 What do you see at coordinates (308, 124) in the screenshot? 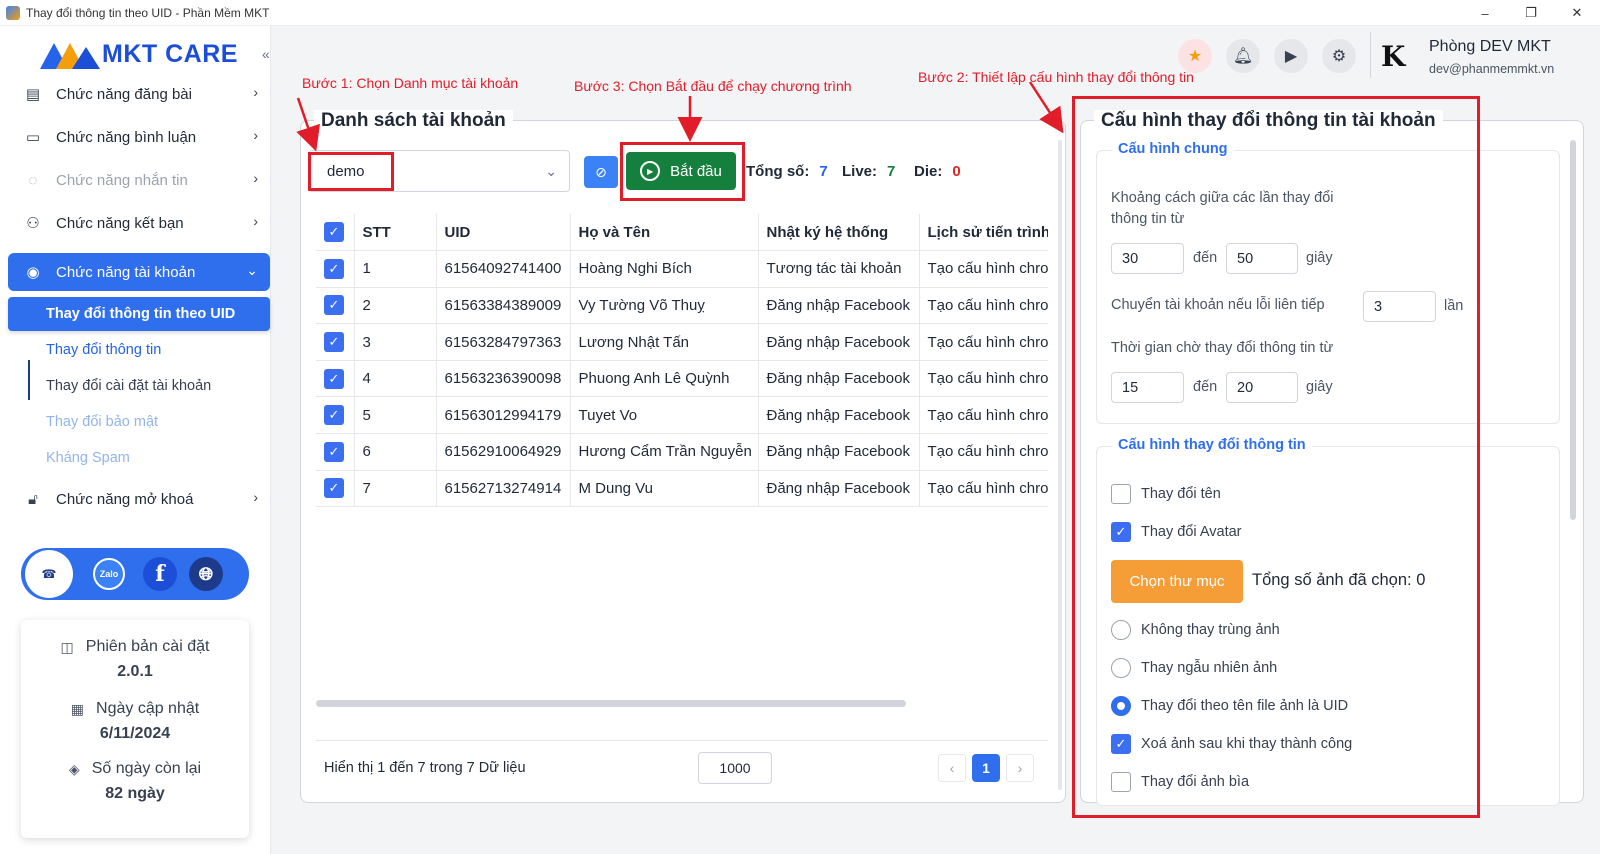
I see `step1-arrow` at bounding box center [308, 124].